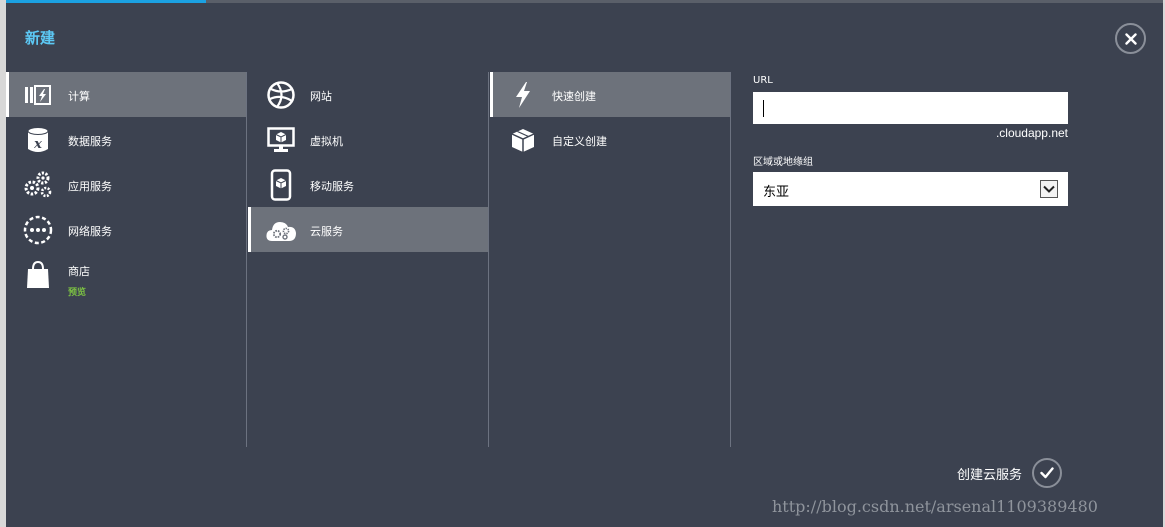 The height and width of the screenshot is (527, 1165). Describe the element at coordinates (368, 139) in the screenshot. I see `compute-item-virtual-machine: 虚拟机` at that location.